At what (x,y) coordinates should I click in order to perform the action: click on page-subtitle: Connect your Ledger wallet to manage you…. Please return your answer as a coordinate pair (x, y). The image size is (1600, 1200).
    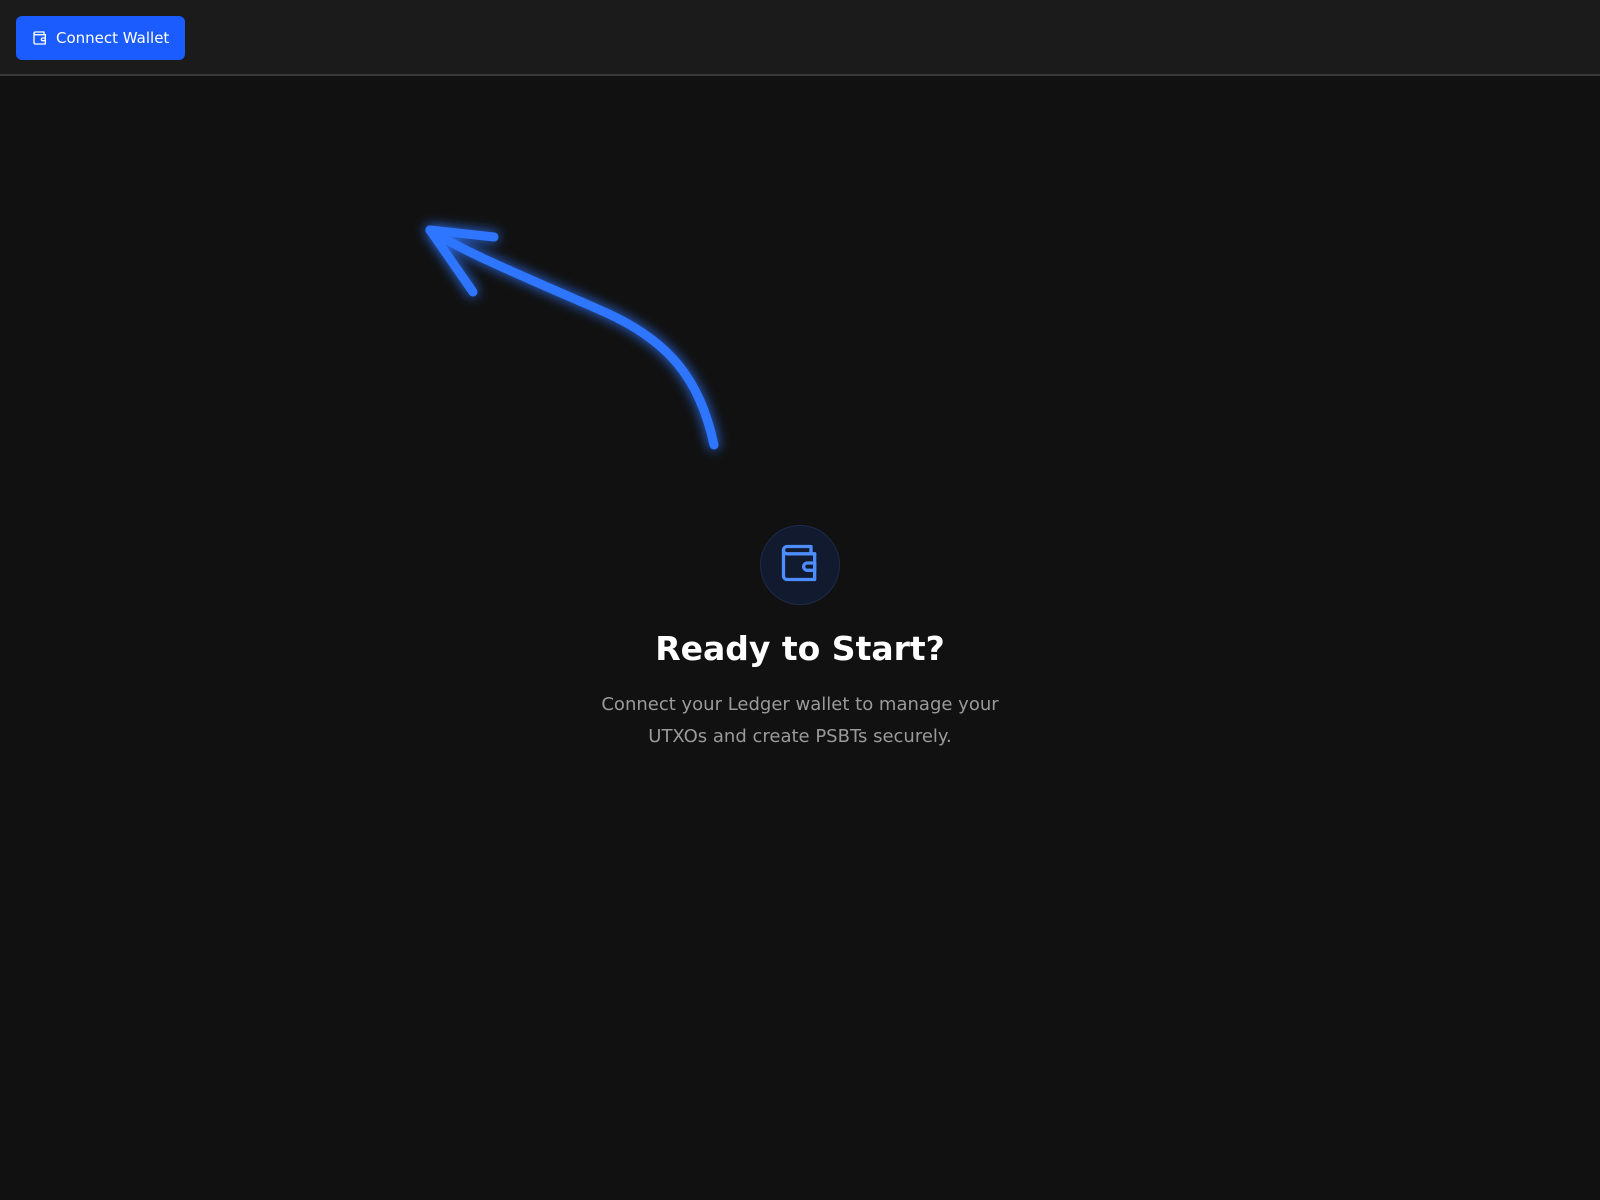
    Looking at the image, I should click on (800, 720).